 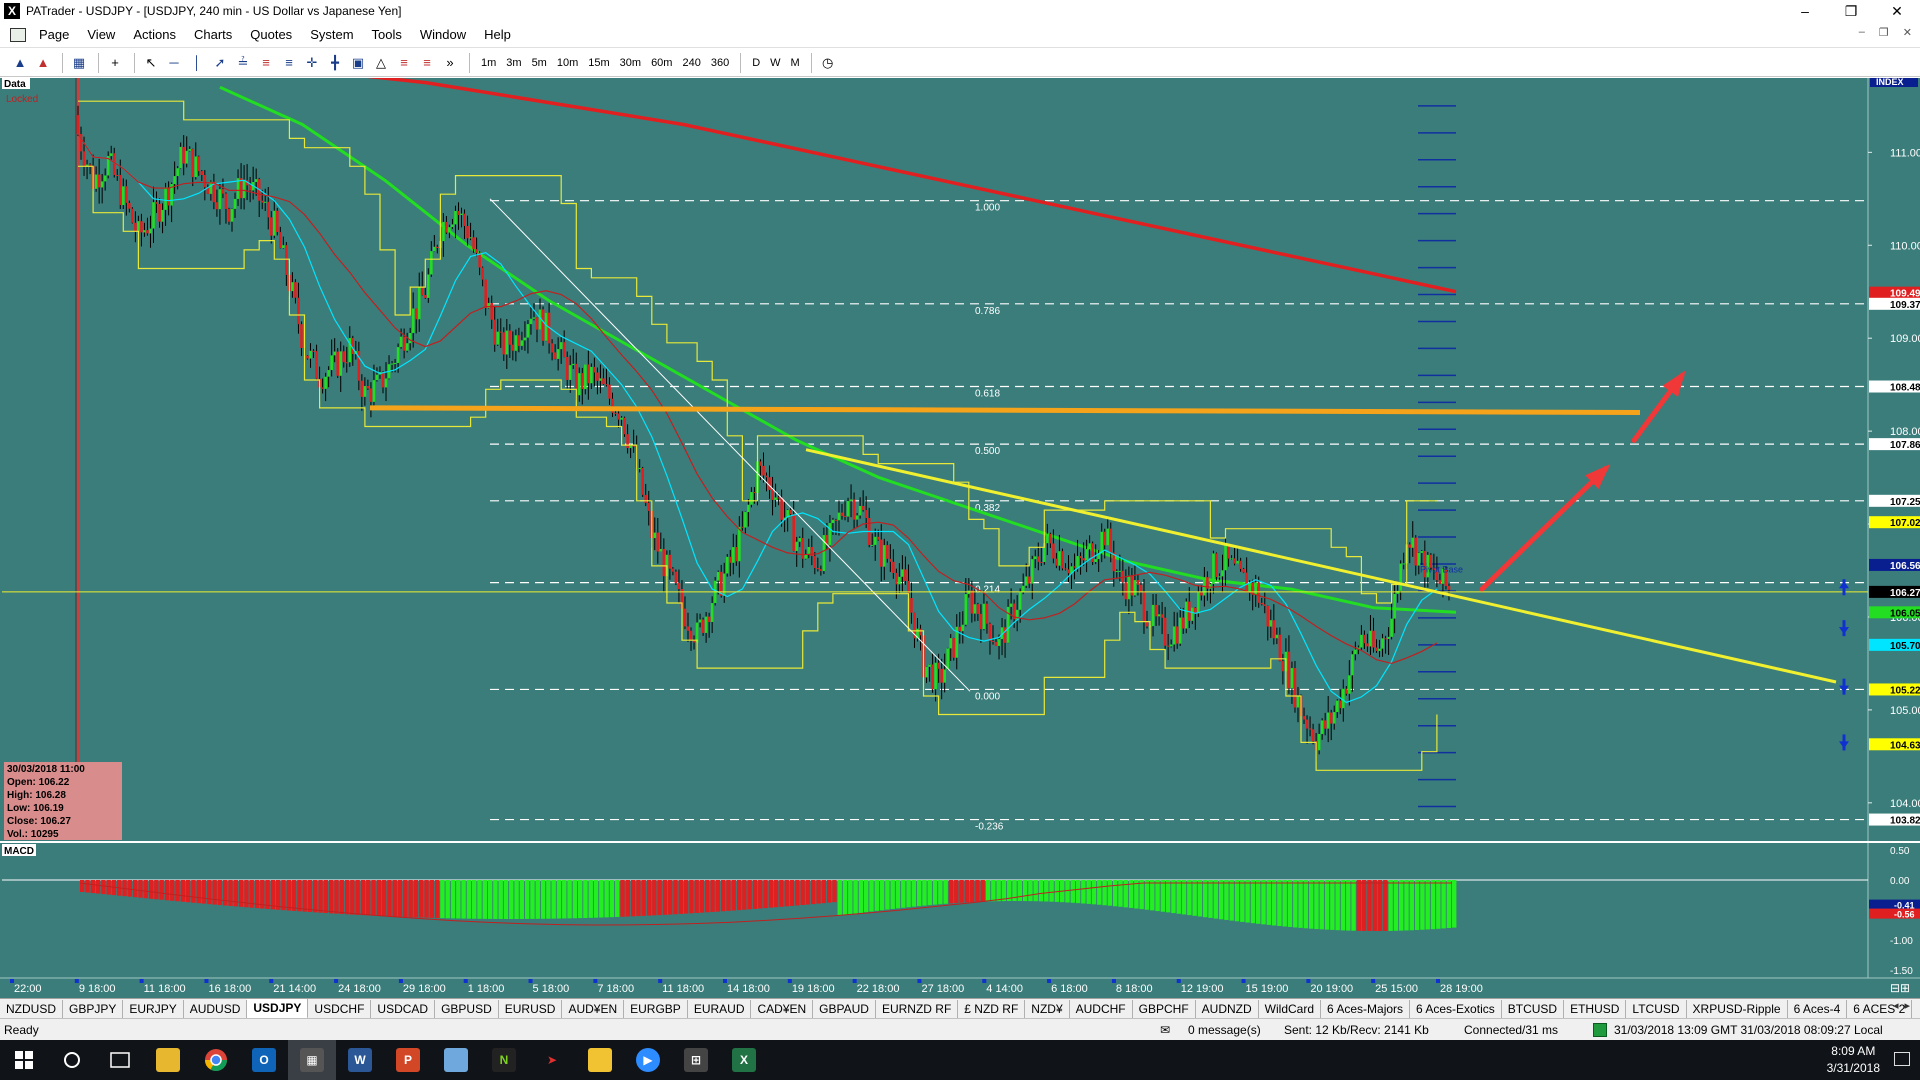 What do you see at coordinates (1219, 577) in the screenshot?
I see `candle-body` at bounding box center [1219, 577].